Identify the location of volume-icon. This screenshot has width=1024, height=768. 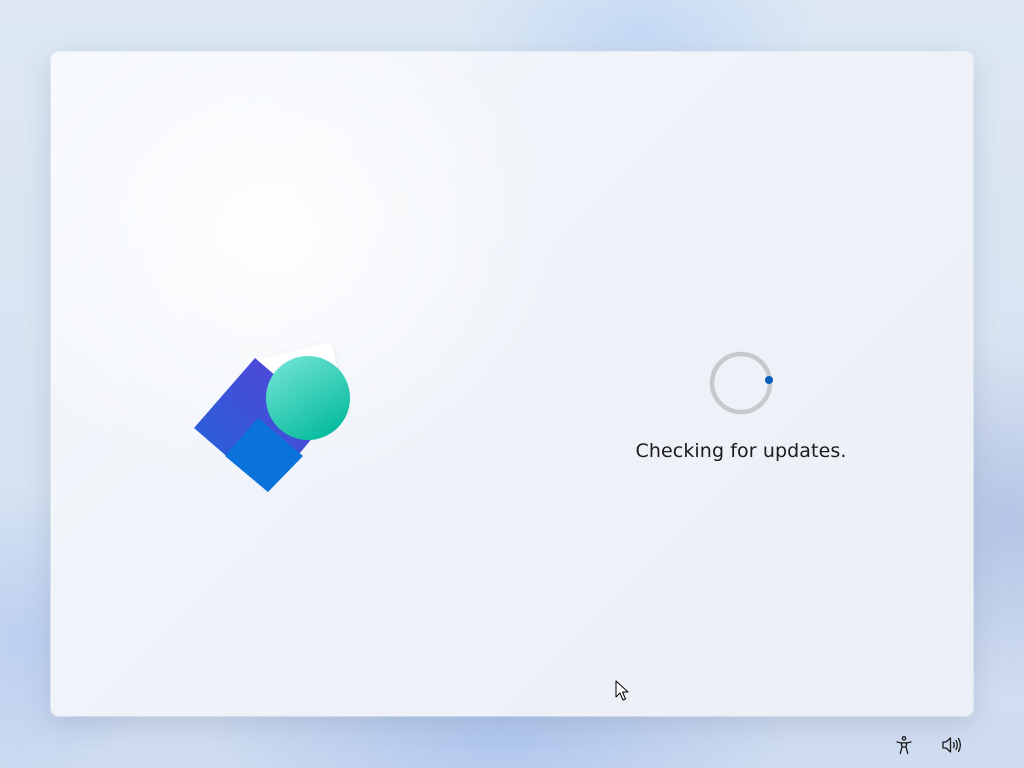
(951, 745).